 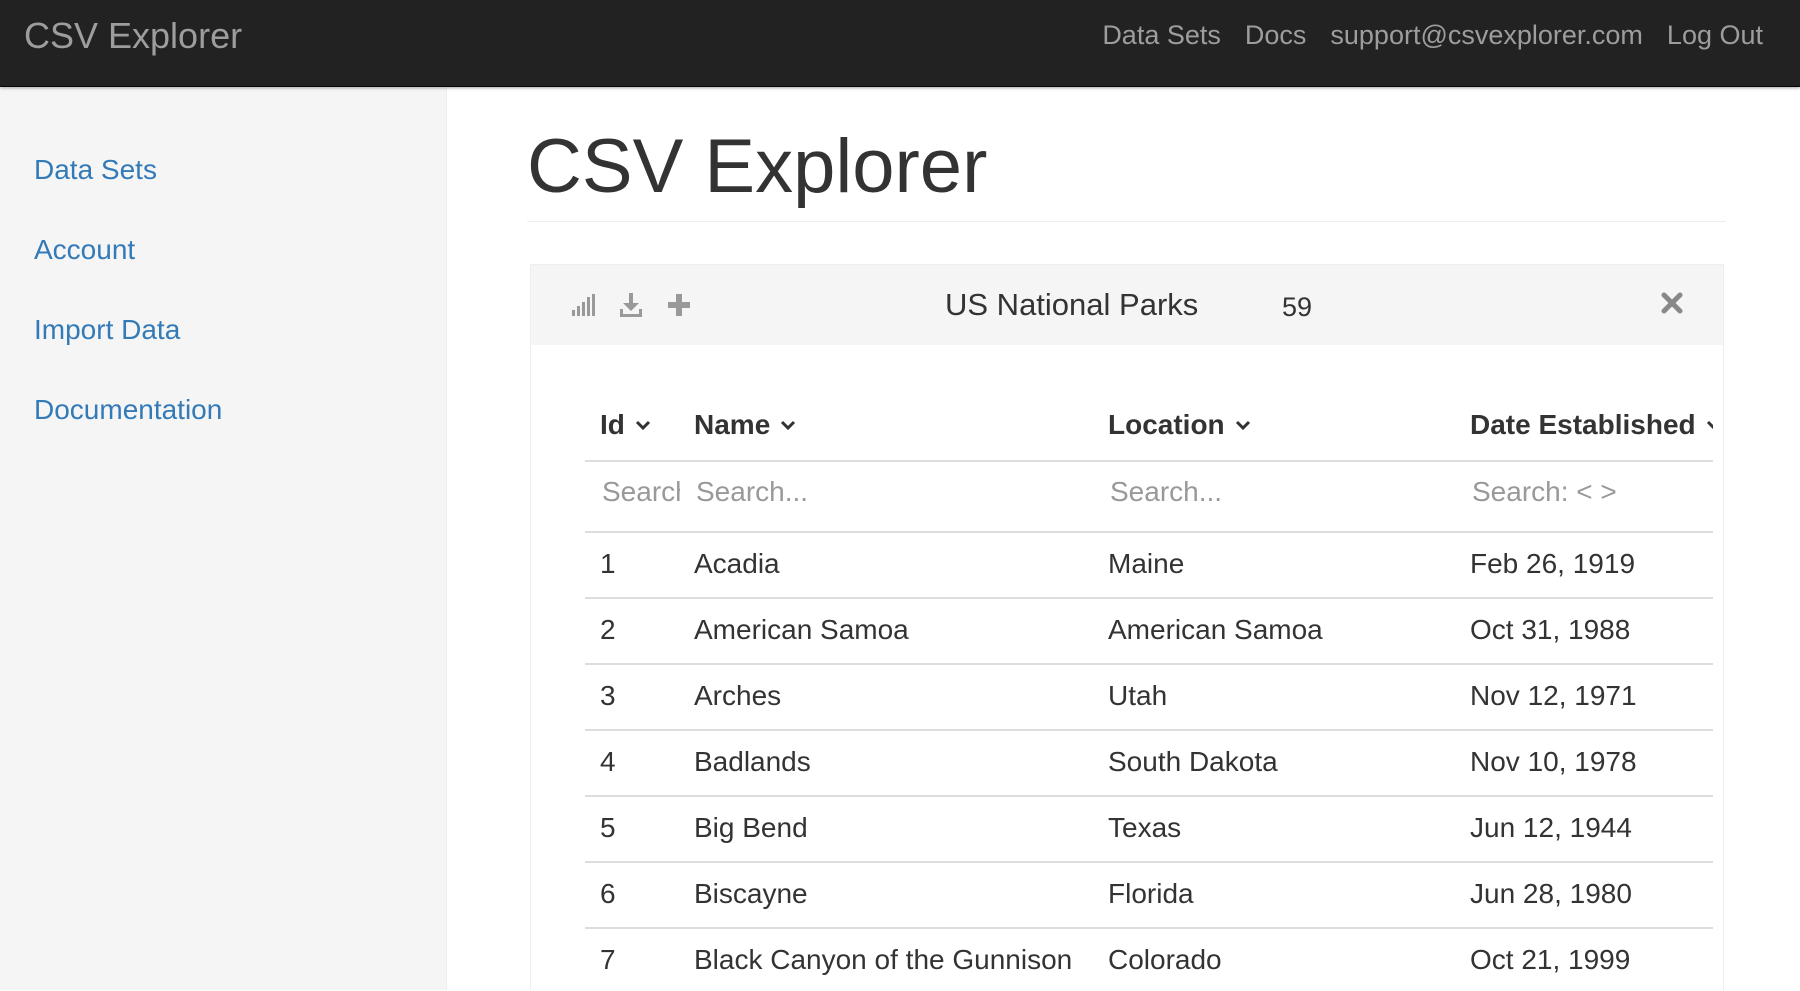 I want to click on cell-name: Arches, so click(x=738, y=695).